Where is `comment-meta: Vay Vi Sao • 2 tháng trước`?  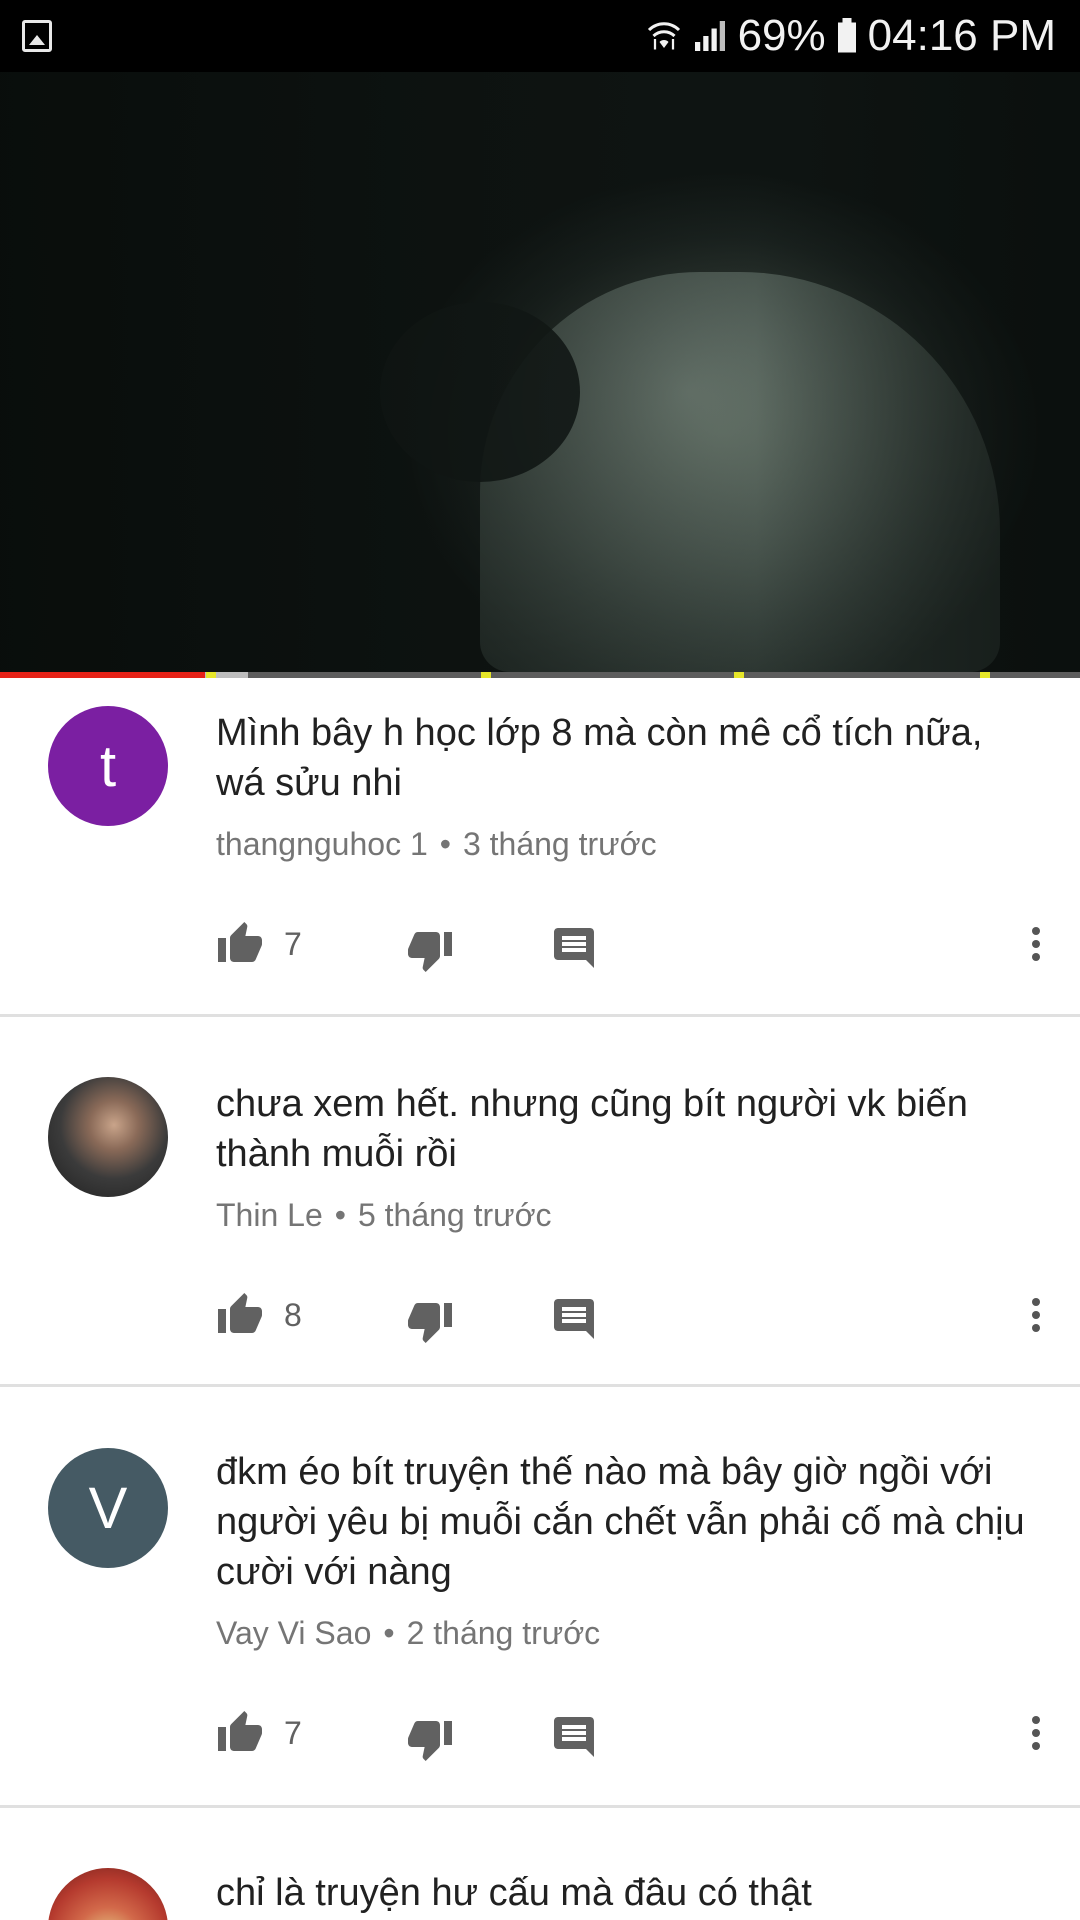 comment-meta: Vay Vi Sao • 2 tháng trước is located at coordinates (408, 1633).